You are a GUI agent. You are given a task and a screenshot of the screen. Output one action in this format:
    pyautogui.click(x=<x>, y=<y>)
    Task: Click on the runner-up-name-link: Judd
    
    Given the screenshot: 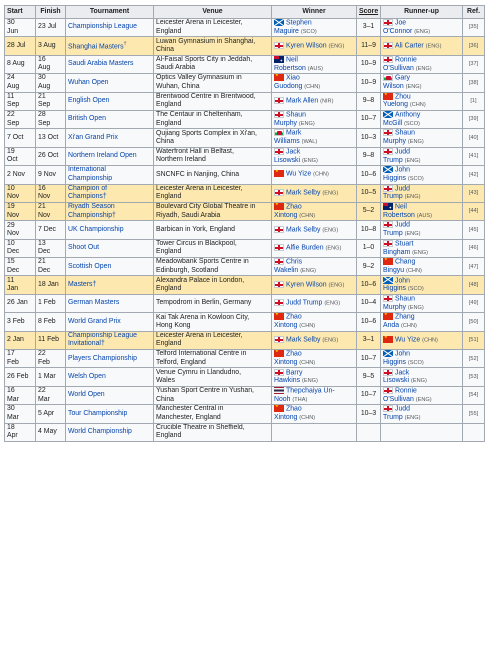 What is the action you would take?
    pyautogui.click(x=402, y=409)
    